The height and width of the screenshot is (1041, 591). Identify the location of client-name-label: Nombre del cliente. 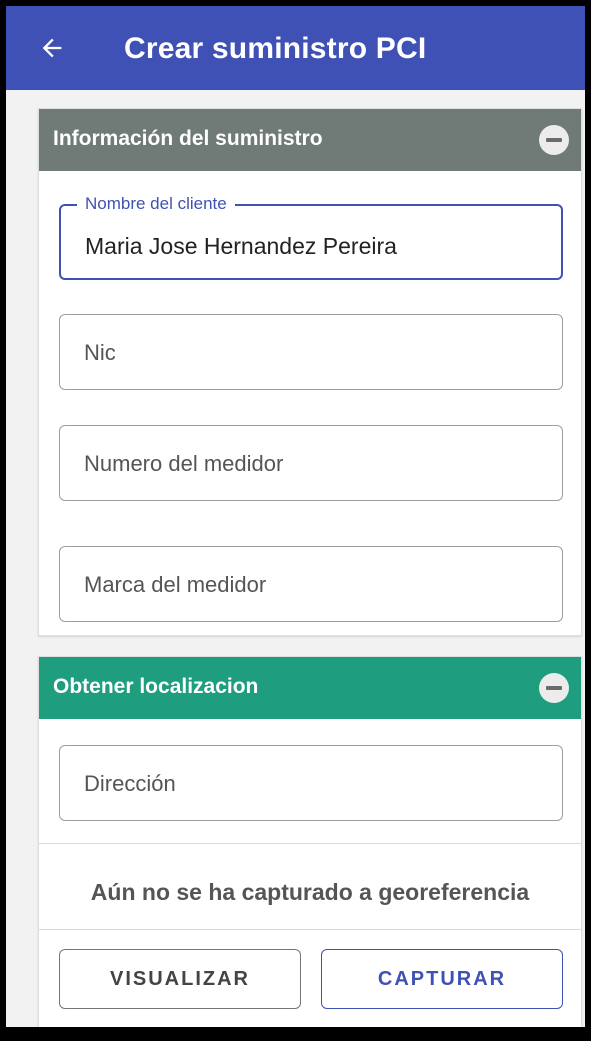
(156, 204).